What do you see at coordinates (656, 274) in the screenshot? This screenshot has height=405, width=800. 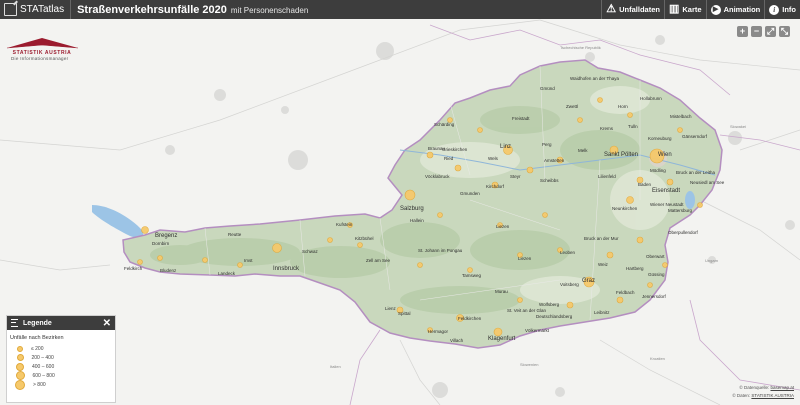 I see `city-label: Güssing` at bounding box center [656, 274].